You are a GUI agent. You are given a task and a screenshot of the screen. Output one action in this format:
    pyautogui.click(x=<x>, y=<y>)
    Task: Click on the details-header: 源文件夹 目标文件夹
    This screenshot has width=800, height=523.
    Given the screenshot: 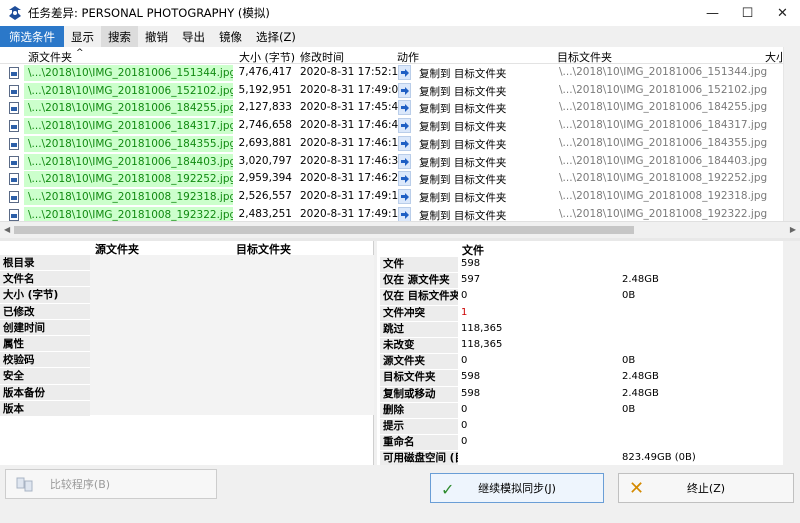 What is the action you would take?
    pyautogui.click(x=187, y=248)
    